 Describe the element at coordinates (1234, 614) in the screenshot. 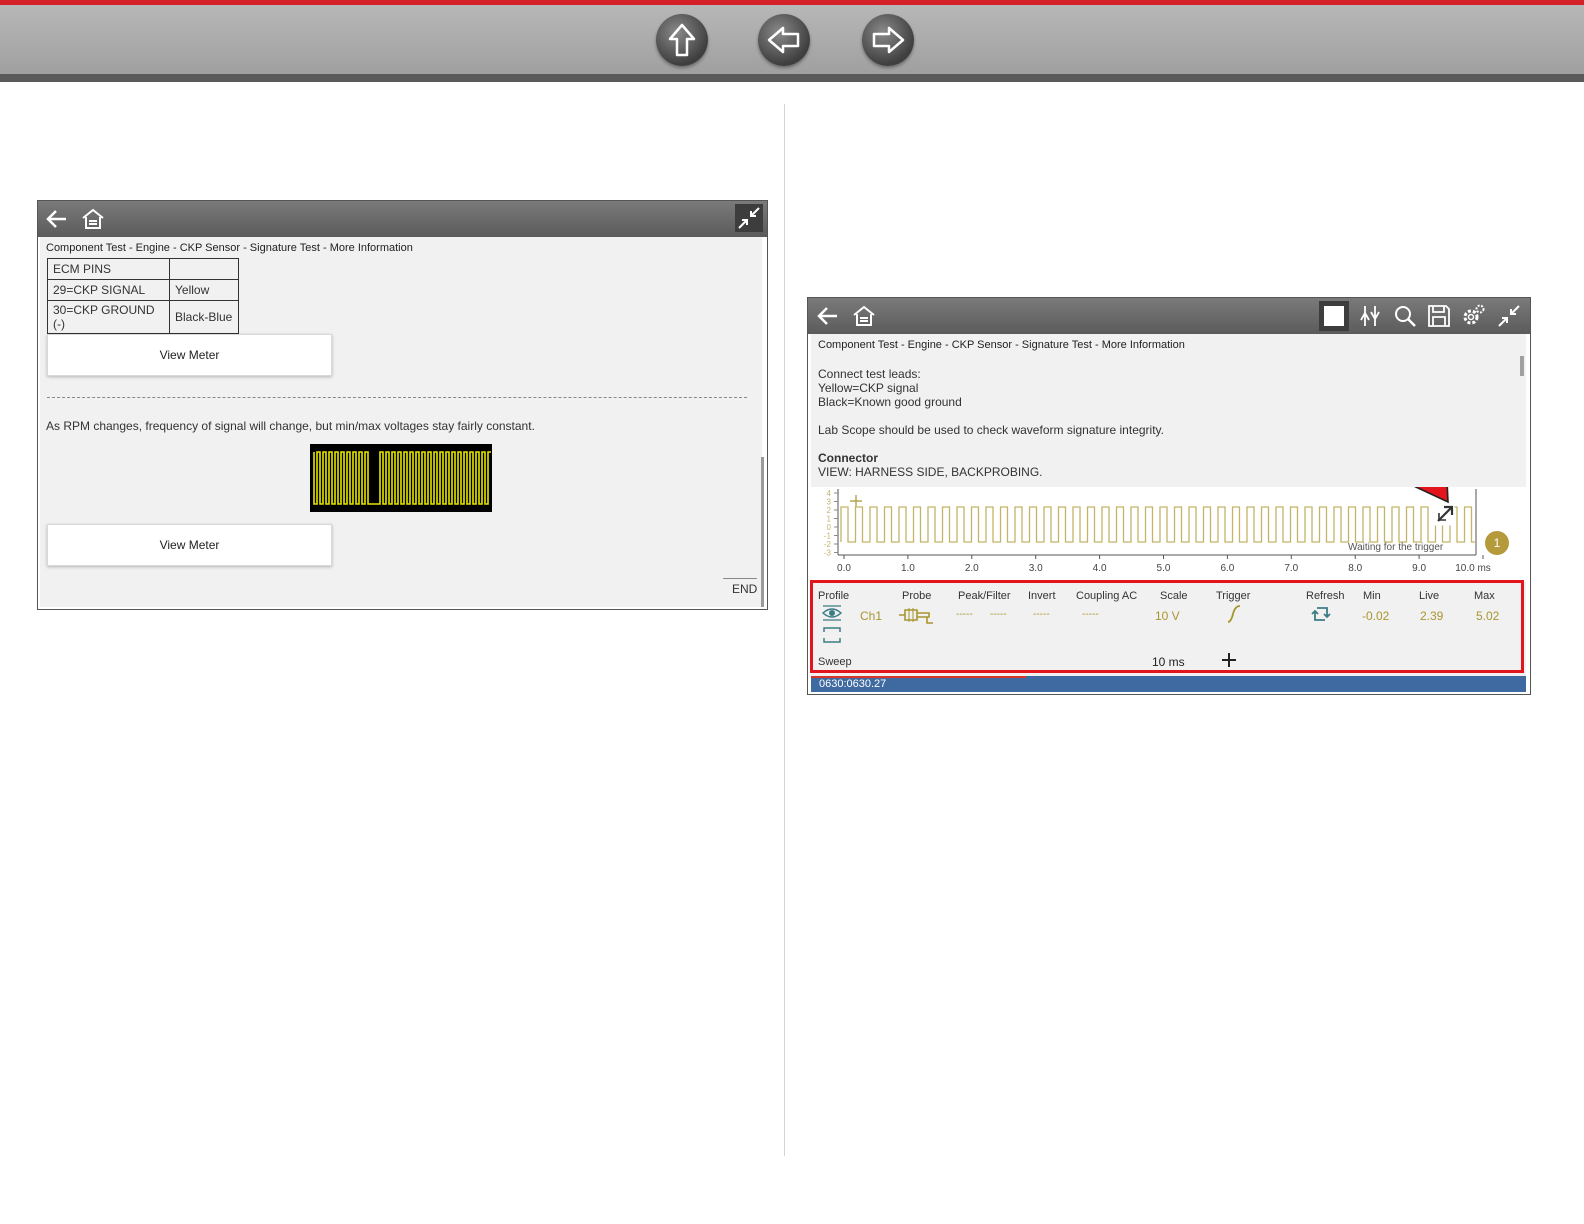

I see `trigger-slope-icon` at that location.